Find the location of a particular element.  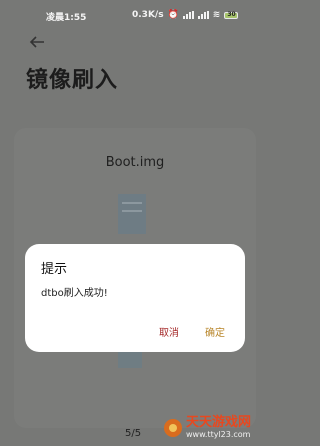

alarm-icon: ⏰ is located at coordinates (173, 15).